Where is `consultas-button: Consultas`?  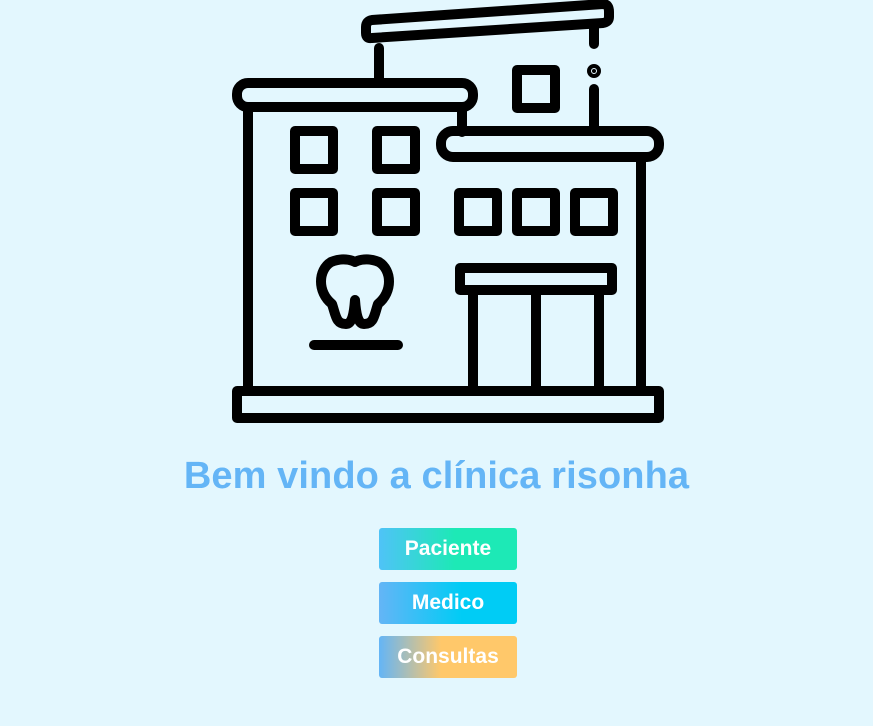
consultas-button: Consultas is located at coordinates (448, 657).